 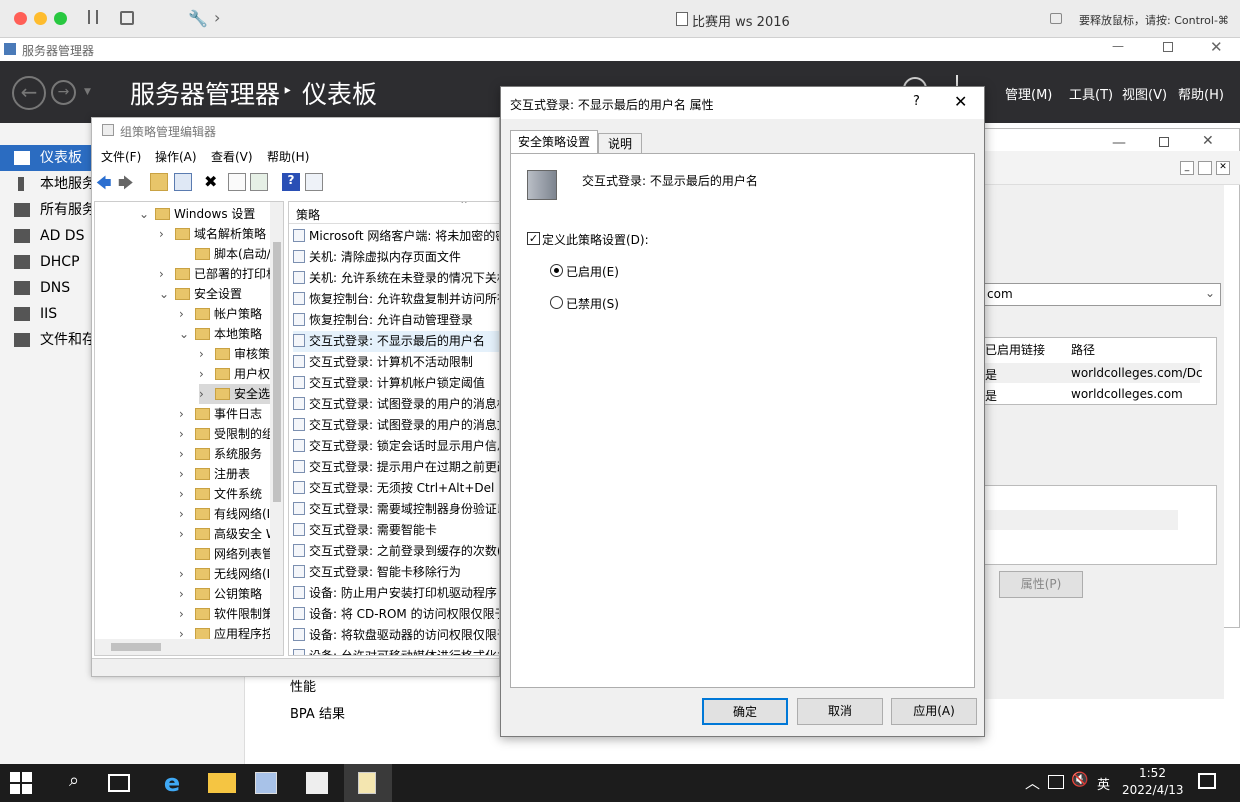 I want to click on gpmc-min-inner-icon: _, so click(x=1187, y=168).